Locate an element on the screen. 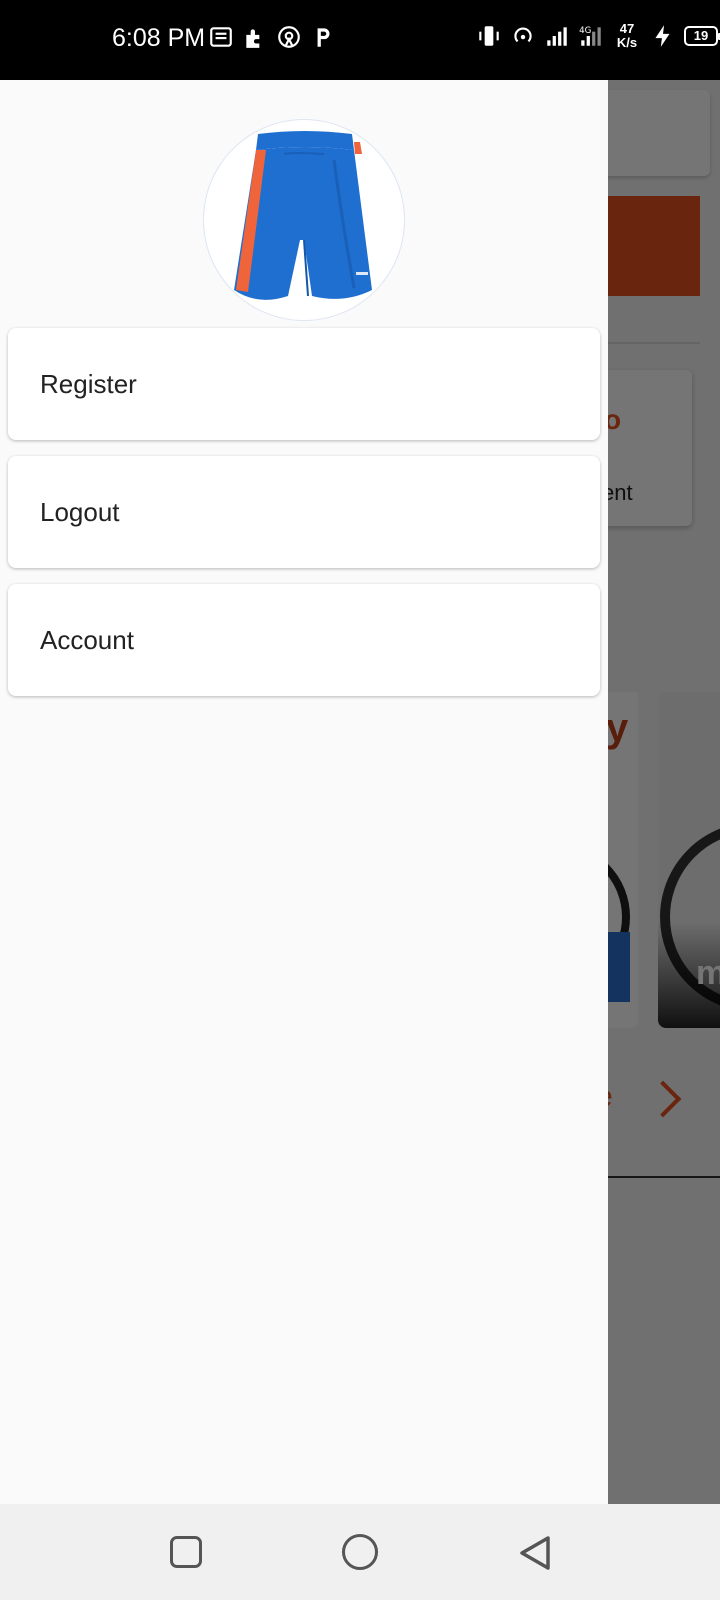  wifi-hotspot-icon is located at coordinates (523, 35).